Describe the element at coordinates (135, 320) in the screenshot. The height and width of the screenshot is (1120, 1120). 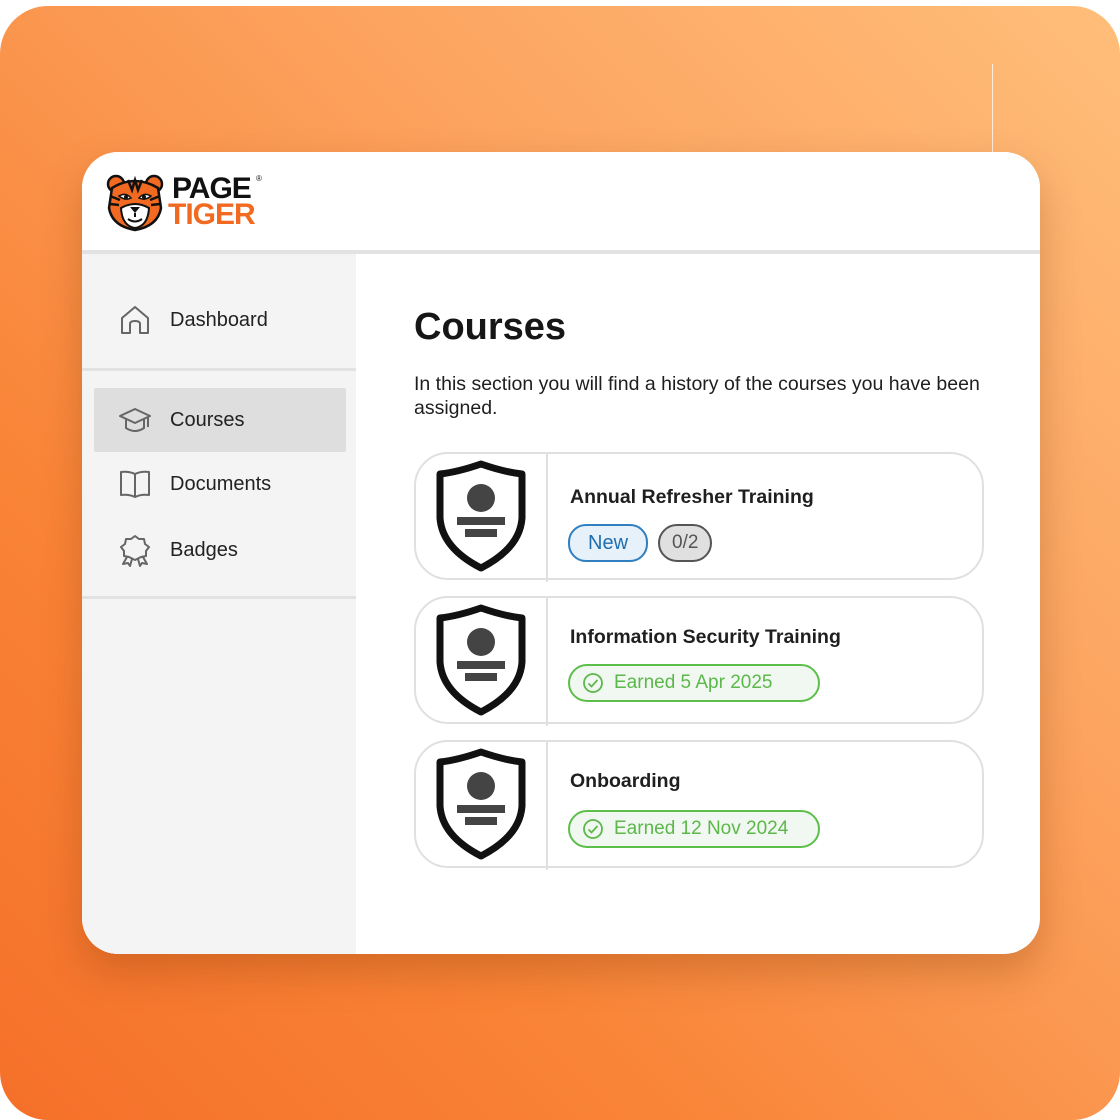
I see `home-icon` at that location.